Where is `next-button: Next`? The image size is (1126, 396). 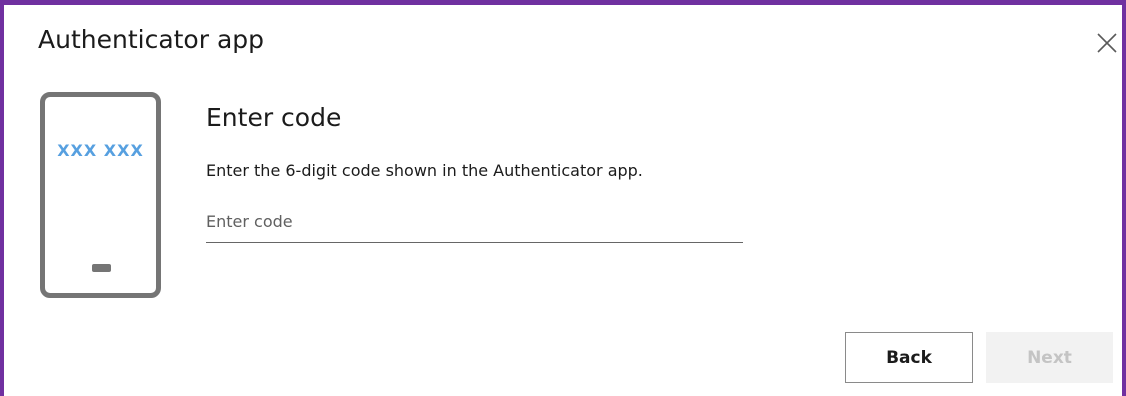
next-button: Next is located at coordinates (1049, 357).